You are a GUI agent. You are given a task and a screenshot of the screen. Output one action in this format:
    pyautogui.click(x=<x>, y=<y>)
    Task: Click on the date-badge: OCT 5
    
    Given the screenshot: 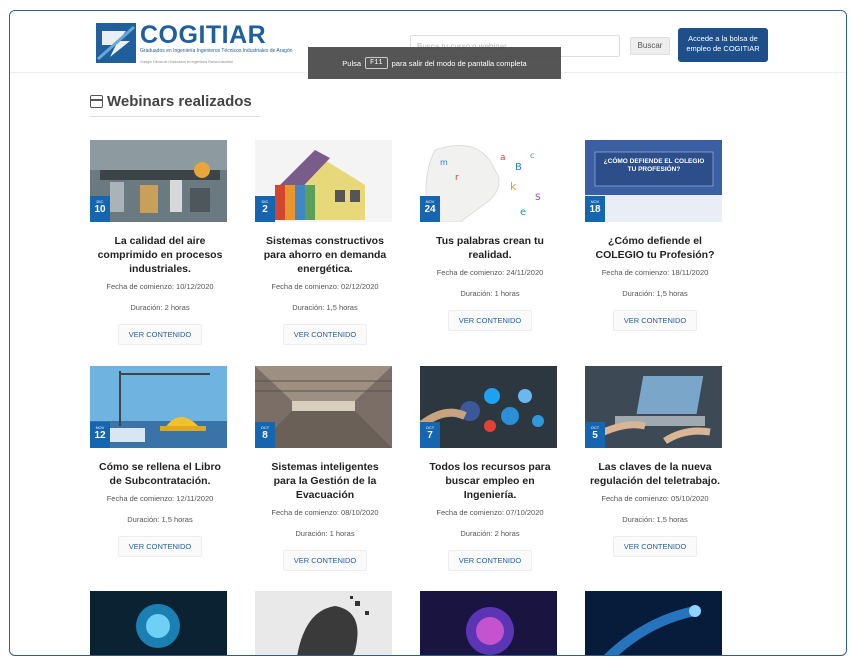 What is the action you would take?
    pyautogui.click(x=595, y=435)
    